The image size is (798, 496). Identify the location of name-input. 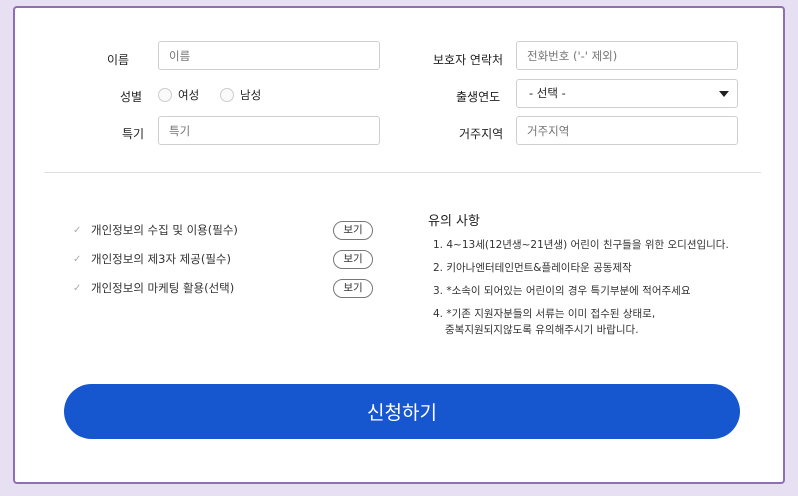
(269, 55).